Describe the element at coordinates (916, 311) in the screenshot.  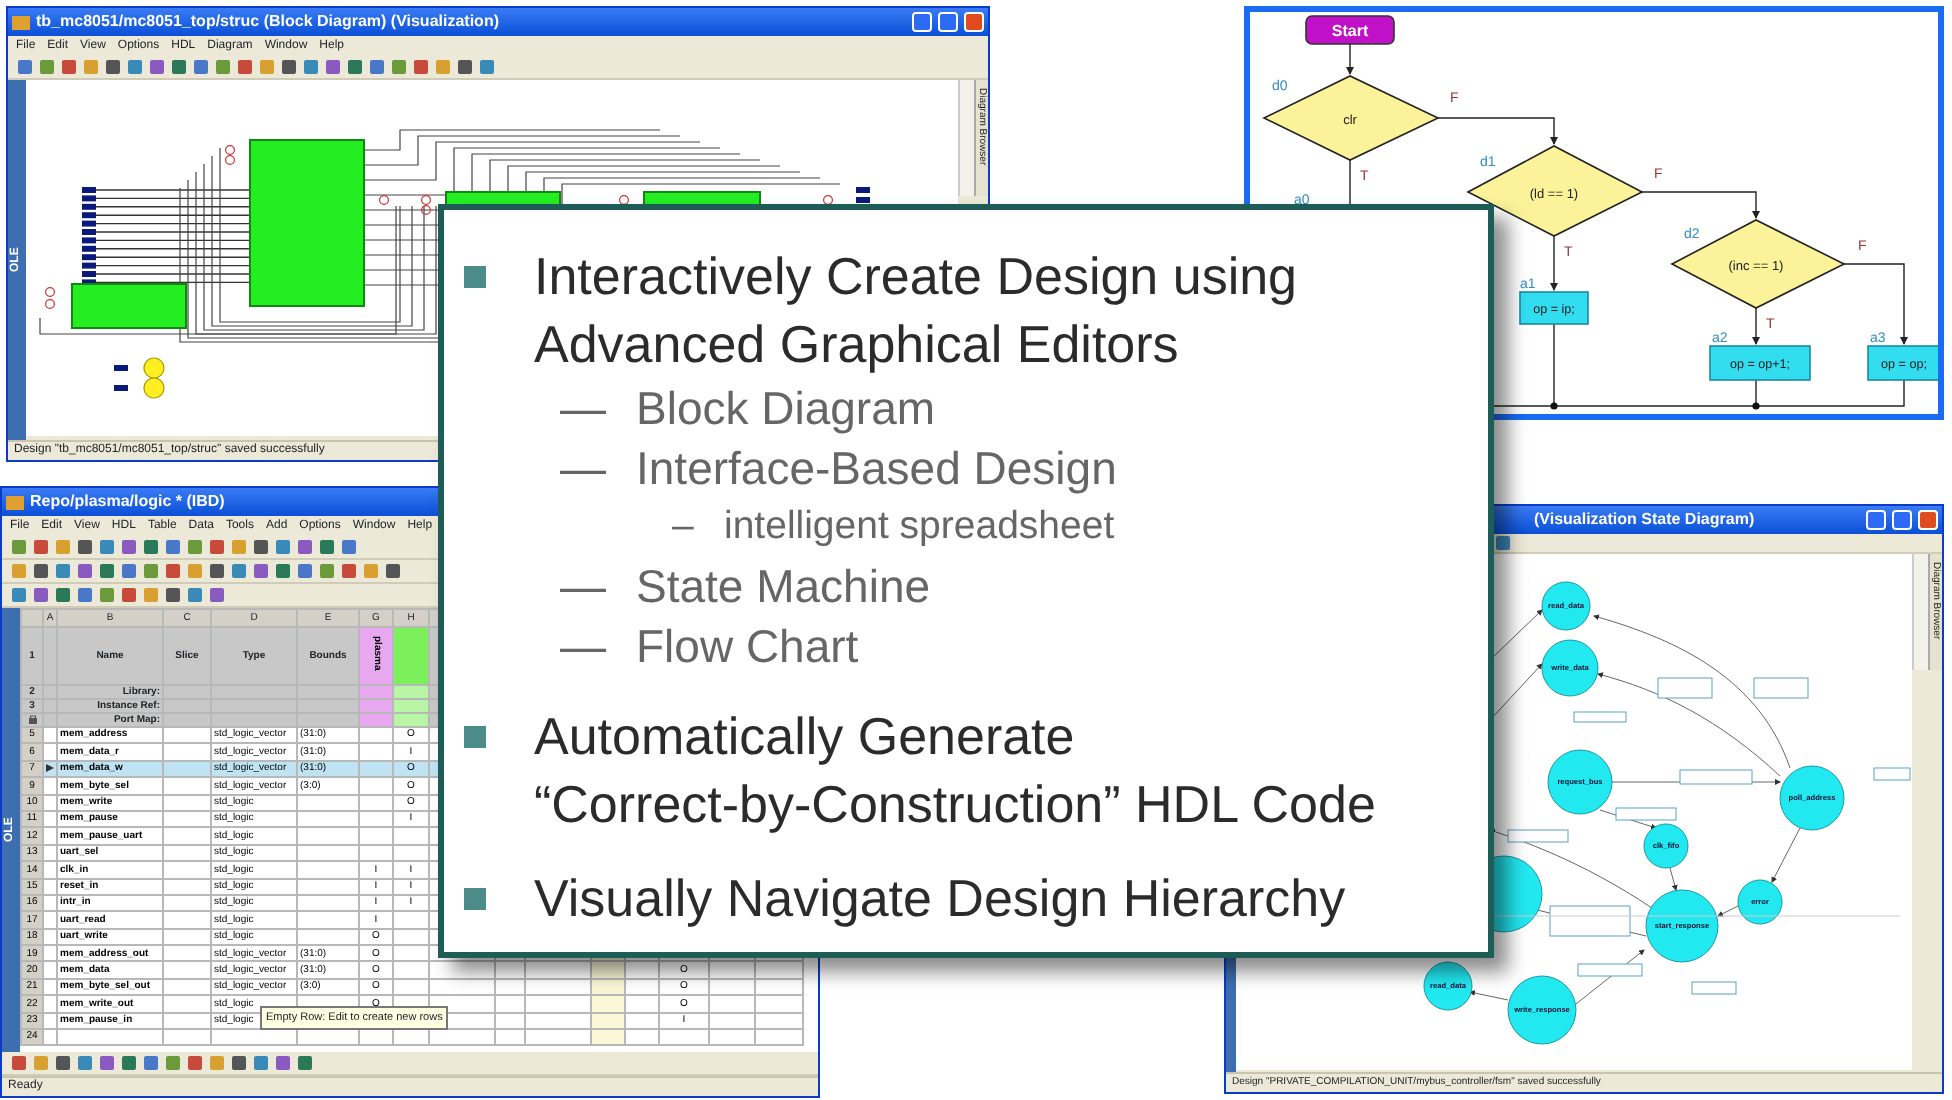
I see `bullet-text: Interactively Create Design using Advanced Graphical Editors` at that location.